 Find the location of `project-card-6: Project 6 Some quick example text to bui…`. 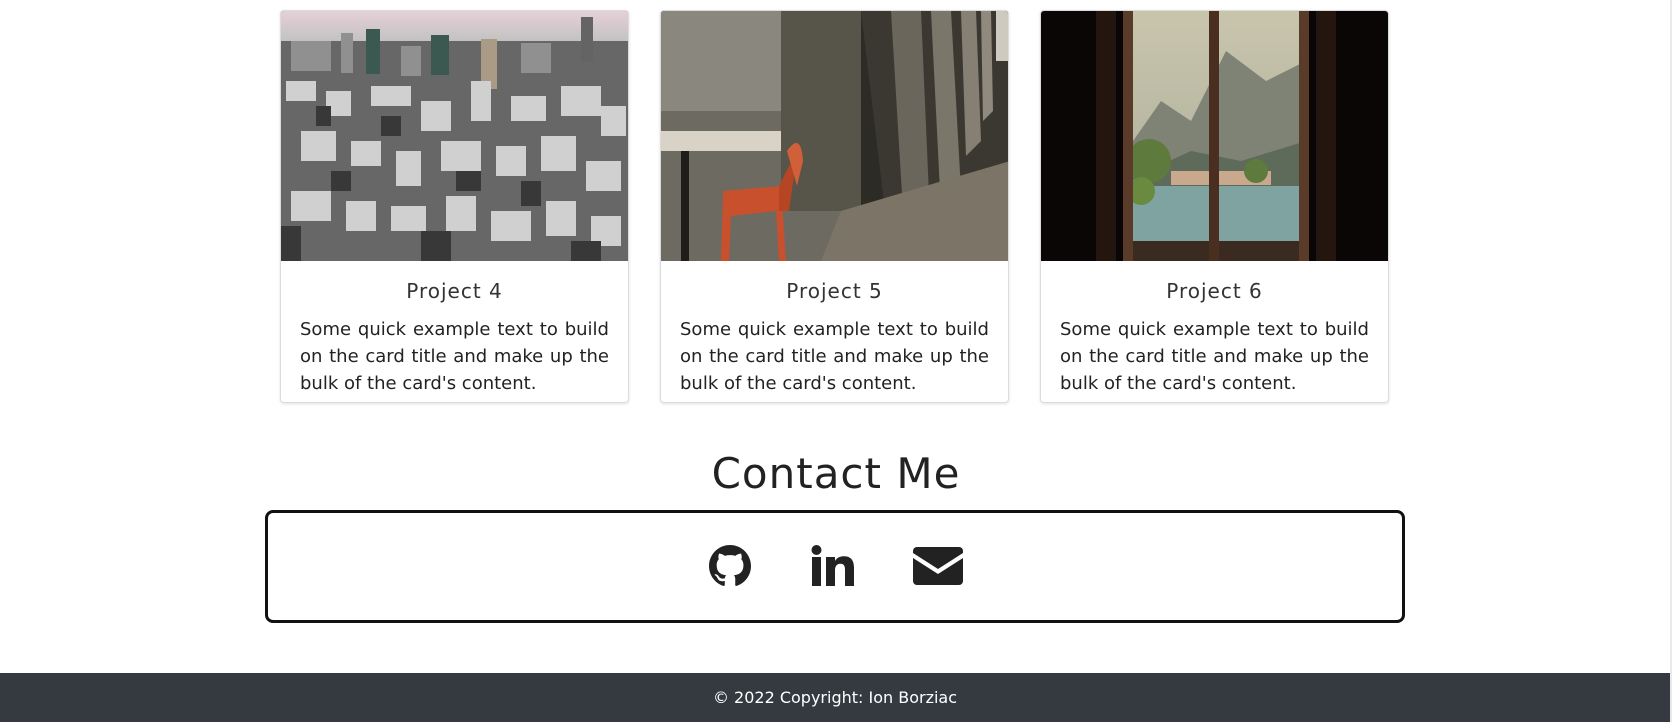

project-card-6: Project 6 Some quick example text to bui… is located at coordinates (1214, 206).